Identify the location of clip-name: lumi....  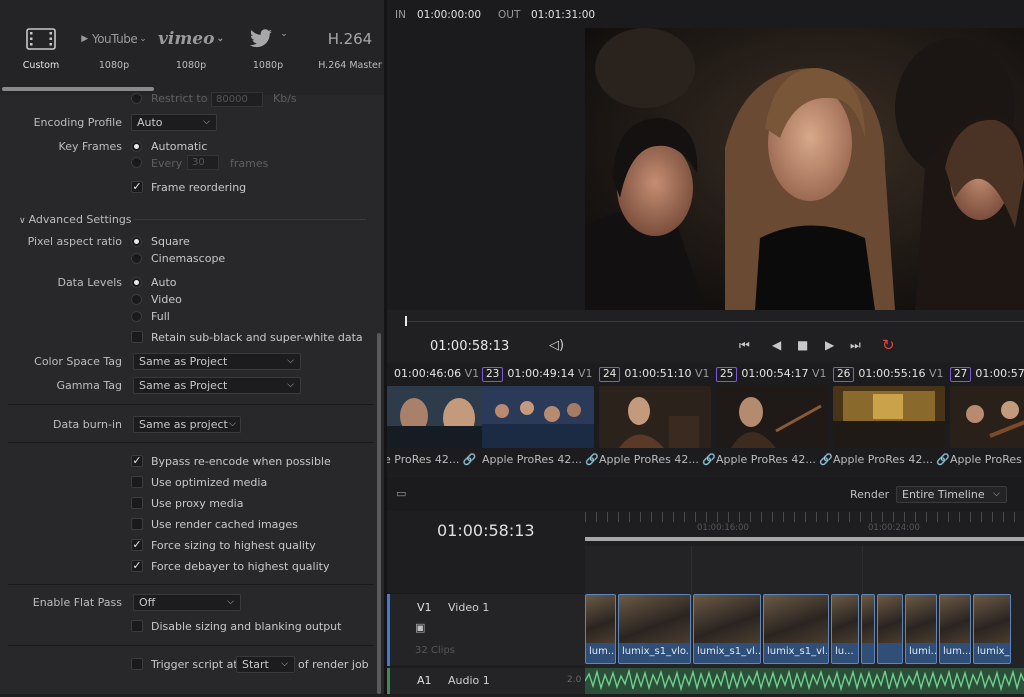
(923, 651).